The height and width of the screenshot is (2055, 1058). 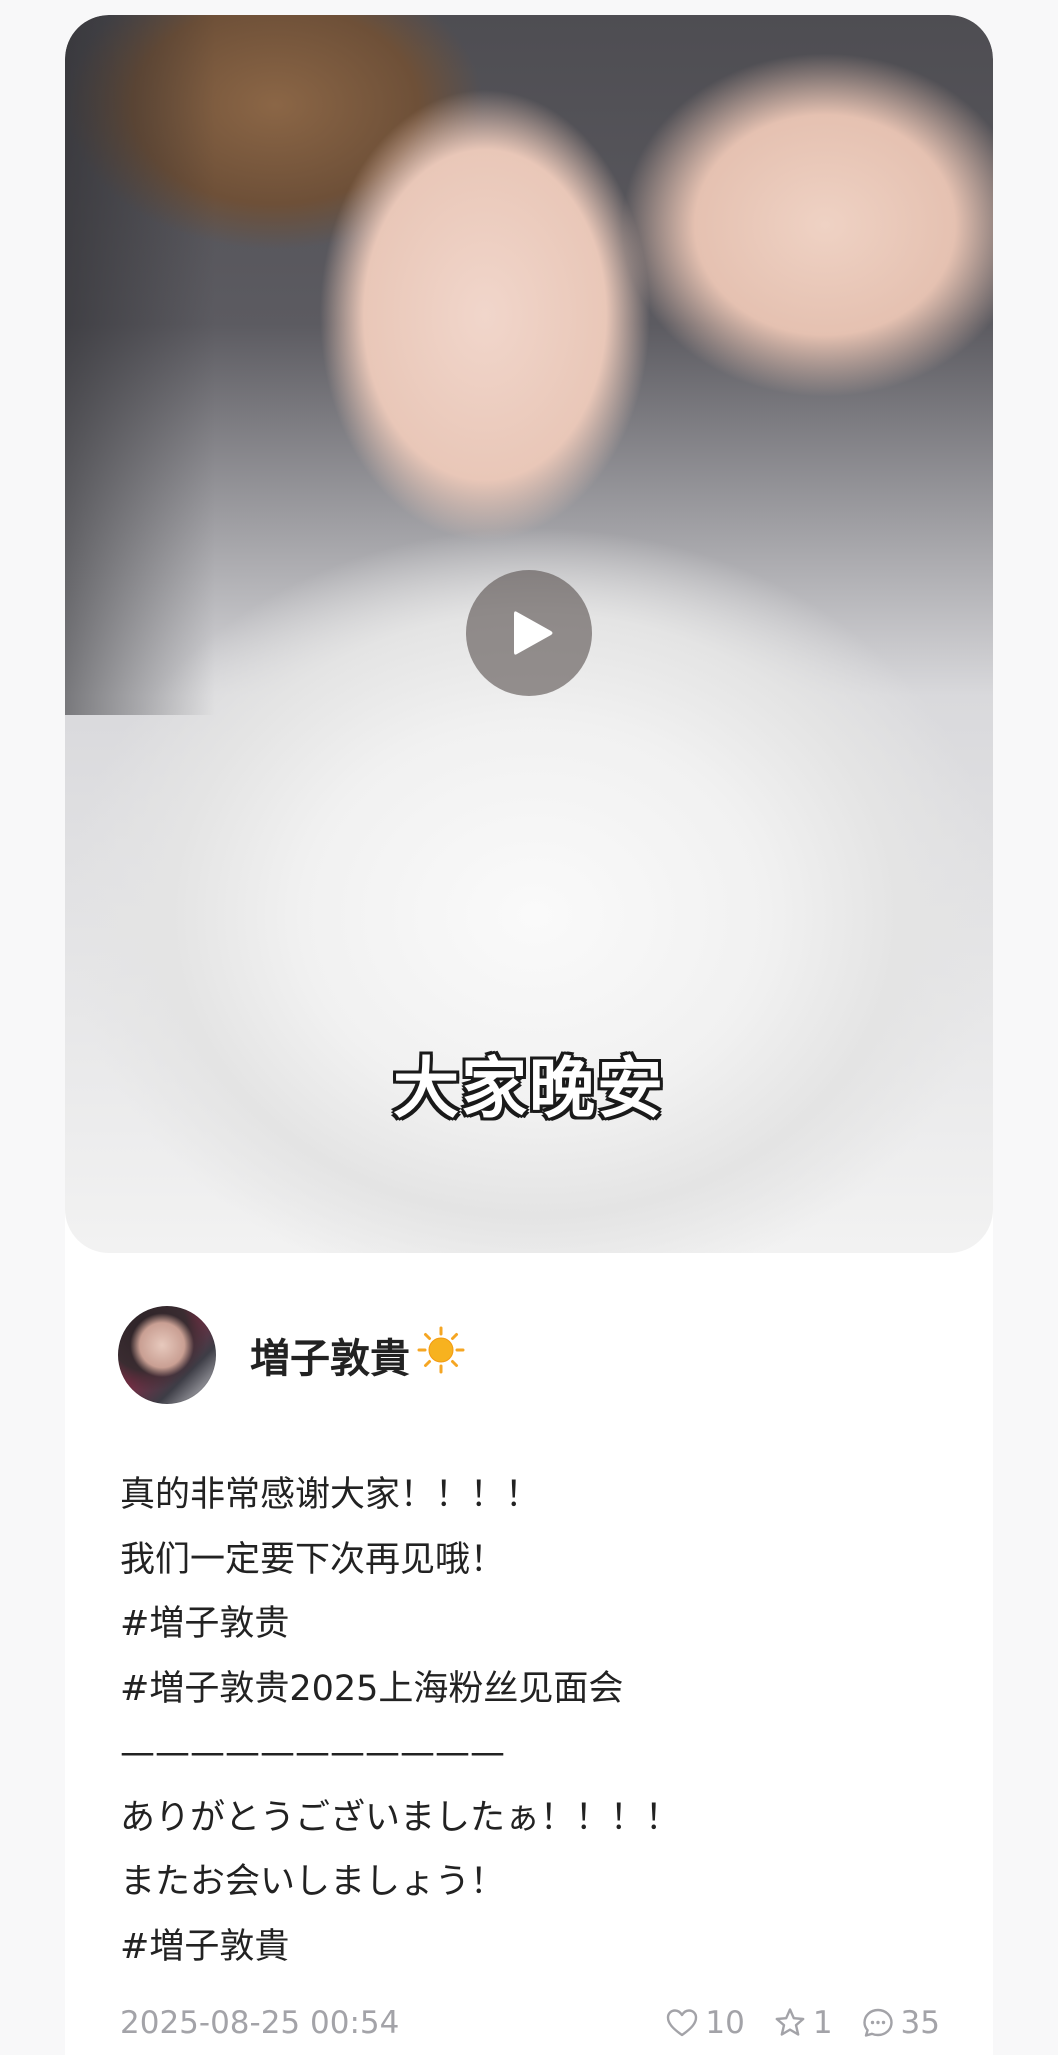 I want to click on author-name-link: 増子敦貴, so click(x=358, y=1355).